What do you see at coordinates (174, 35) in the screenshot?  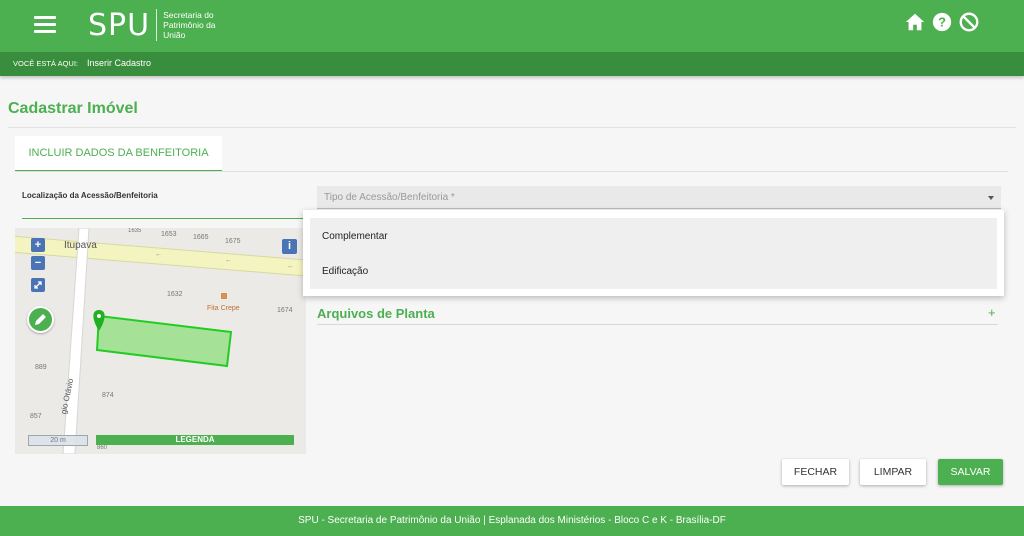 I see `logo-subtitle-line-3: União` at bounding box center [174, 35].